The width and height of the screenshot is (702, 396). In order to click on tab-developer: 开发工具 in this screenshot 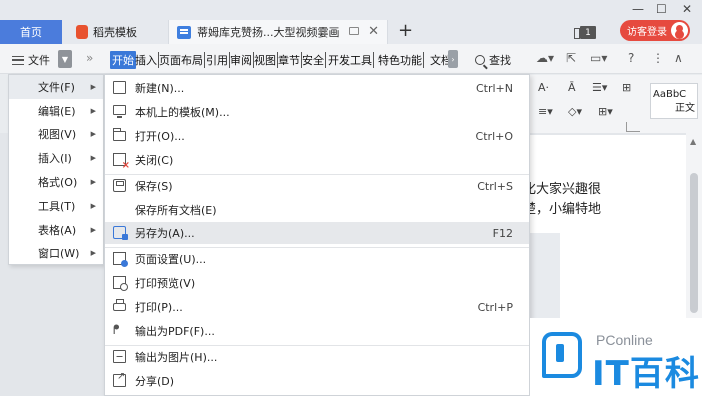, I will do `click(351, 60)`.